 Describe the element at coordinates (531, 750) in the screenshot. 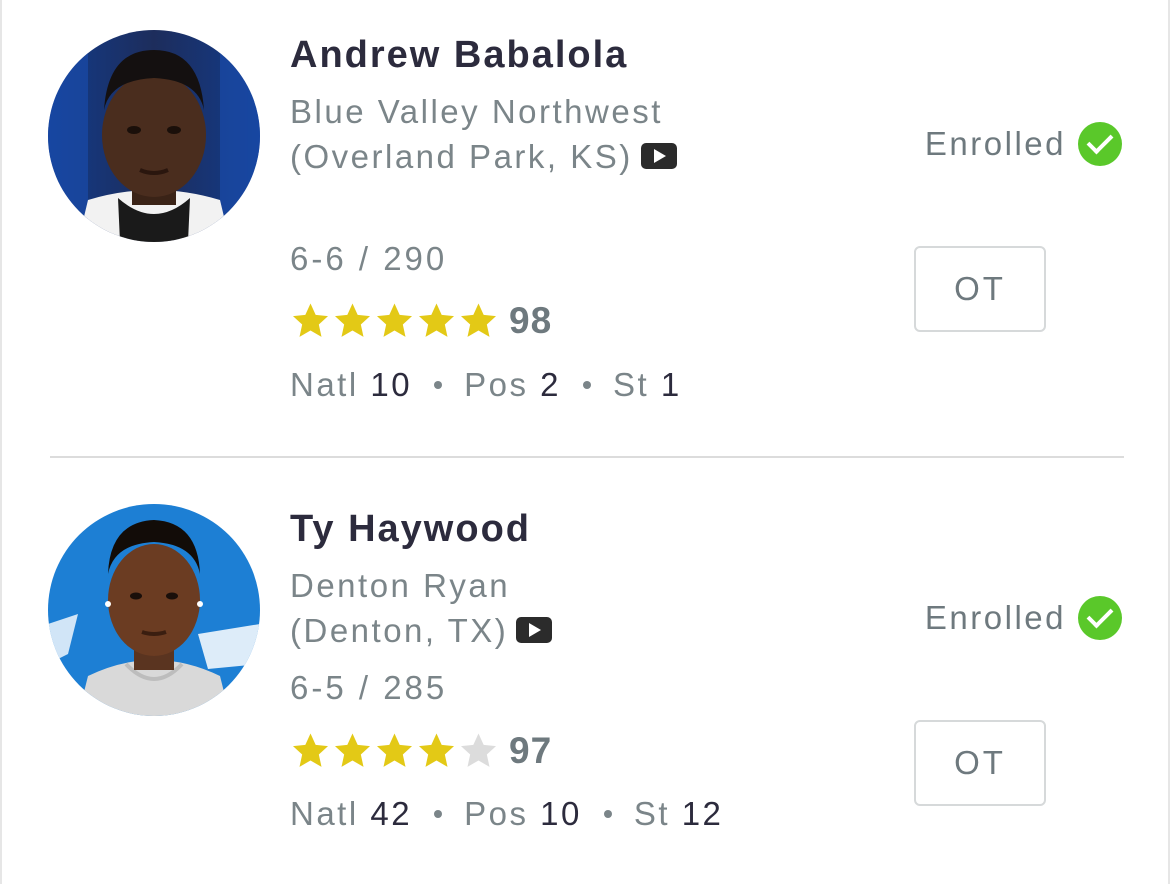

I see `rating-score: 97` at that location.